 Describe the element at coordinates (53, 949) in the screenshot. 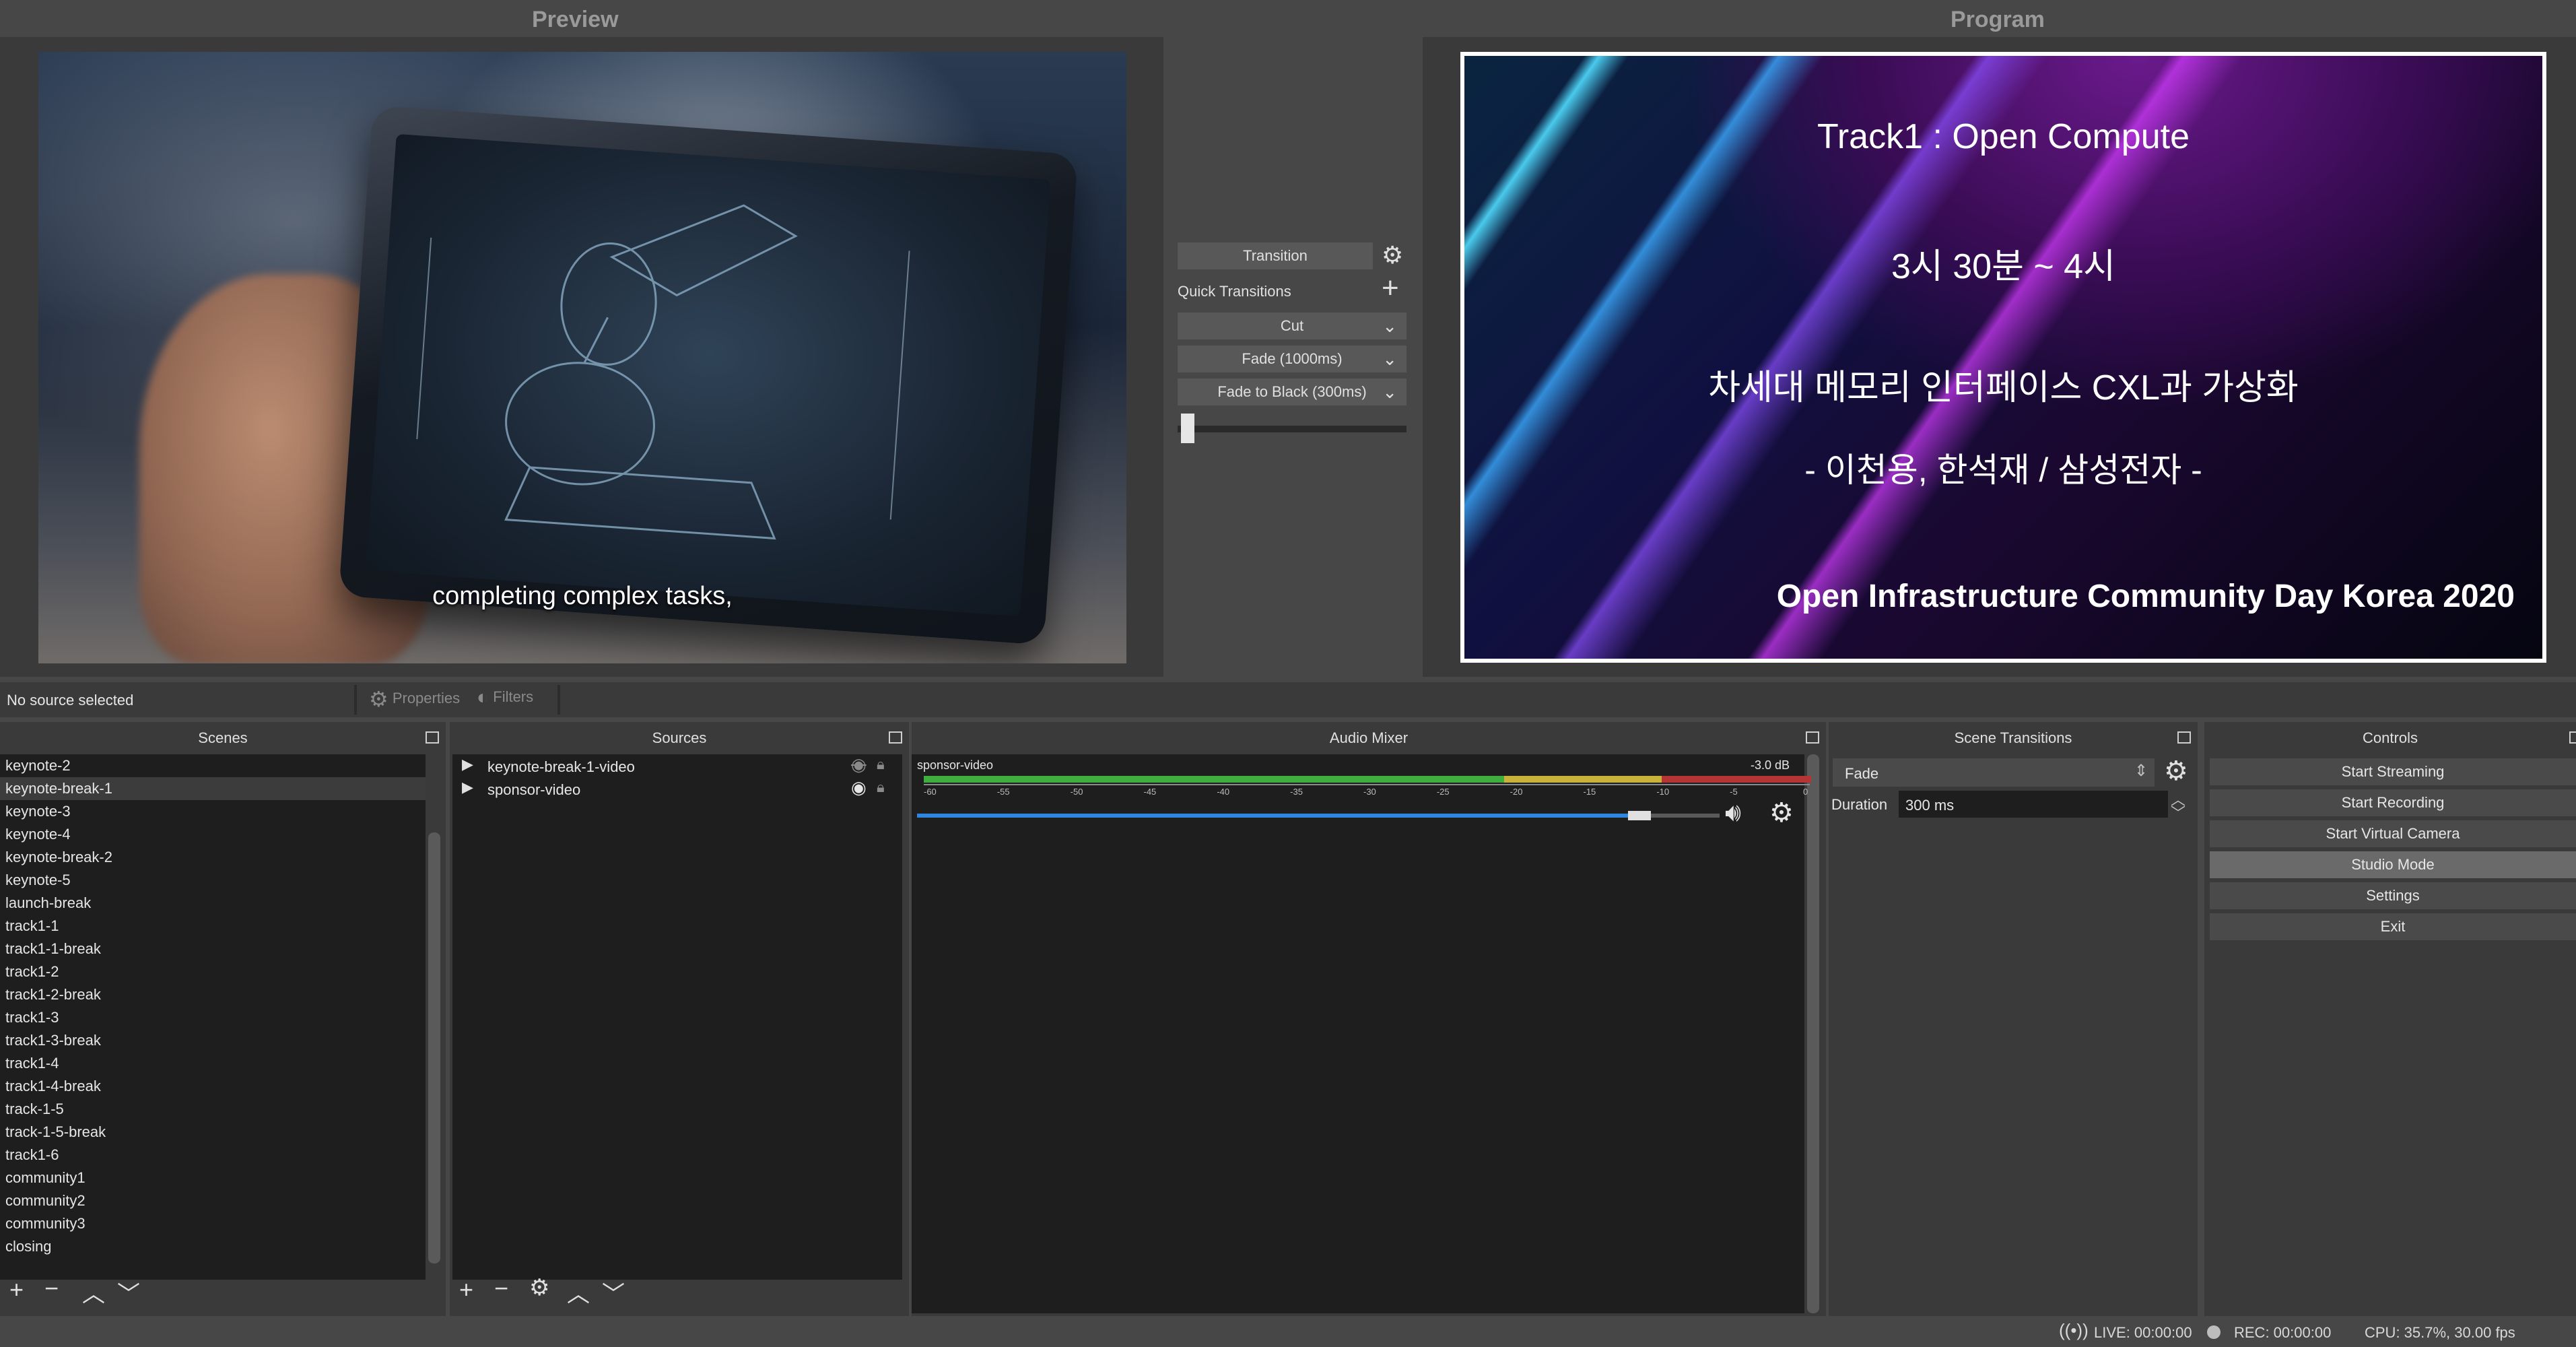

I see `scene-list-item: track1-1-break` at that location.